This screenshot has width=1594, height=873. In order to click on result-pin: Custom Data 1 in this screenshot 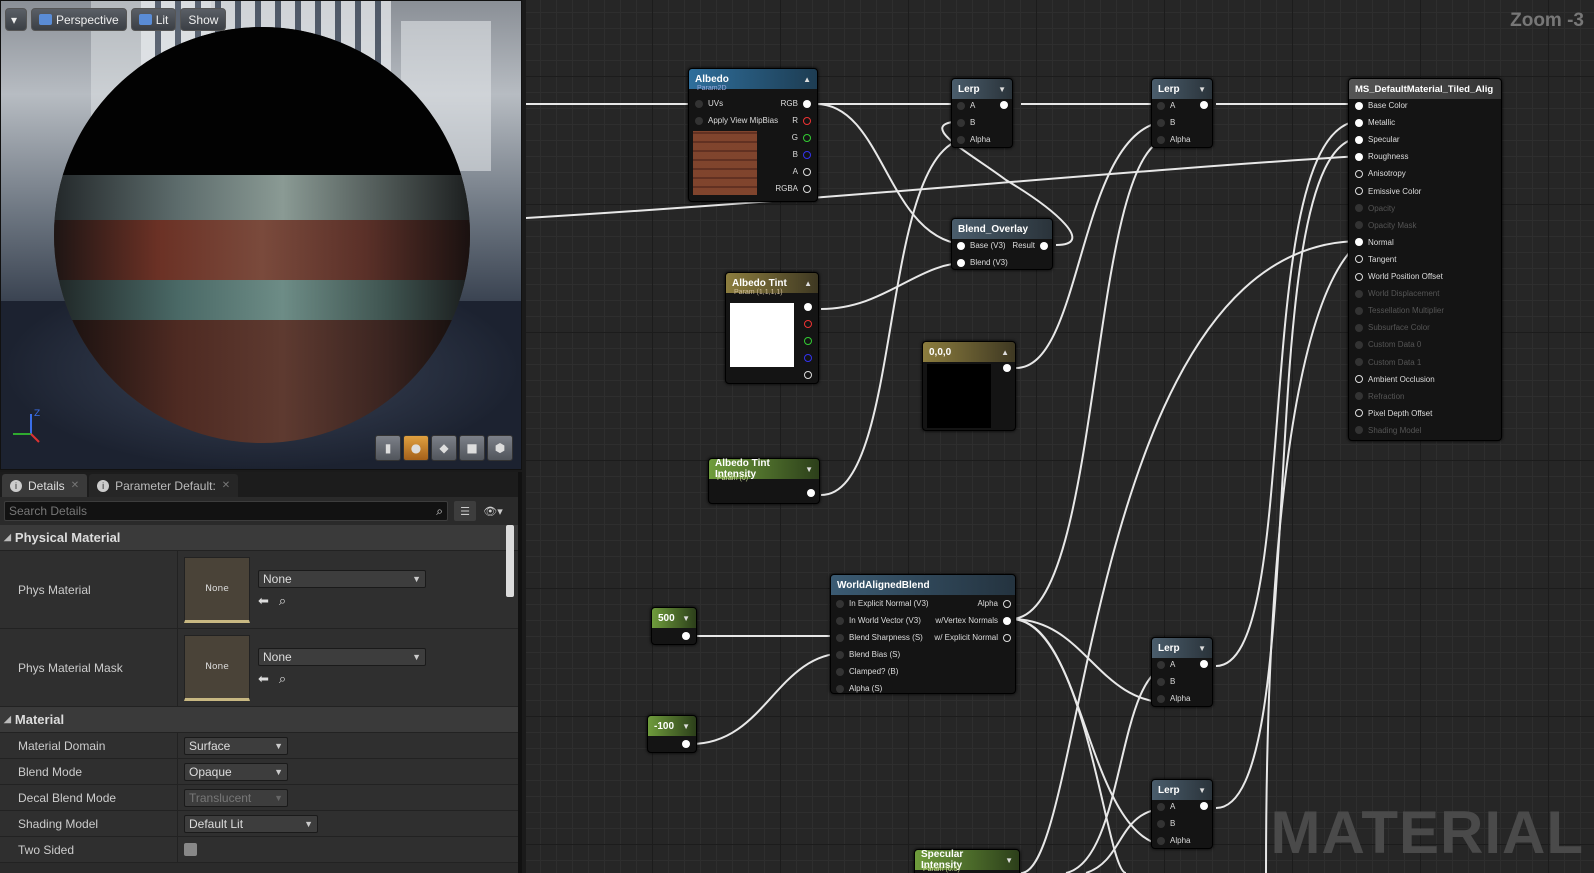, I will do `click(1388, 362)`.